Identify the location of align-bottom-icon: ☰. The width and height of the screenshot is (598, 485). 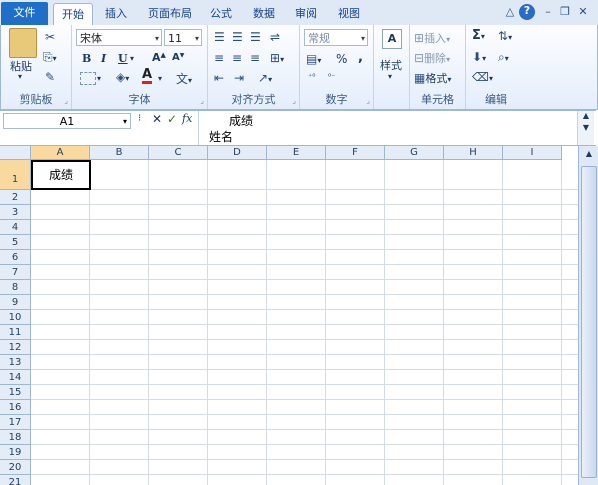
(255, 37).